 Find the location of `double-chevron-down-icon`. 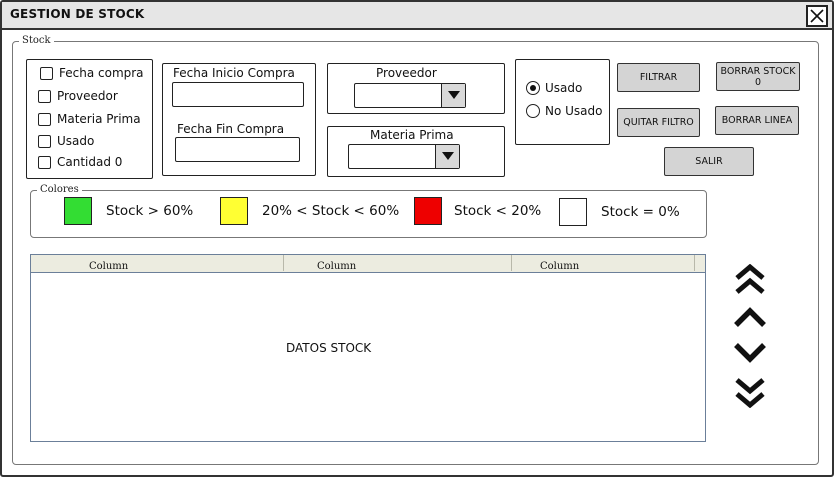

double-chevron-down-icon is located at coordinates (750, 392).